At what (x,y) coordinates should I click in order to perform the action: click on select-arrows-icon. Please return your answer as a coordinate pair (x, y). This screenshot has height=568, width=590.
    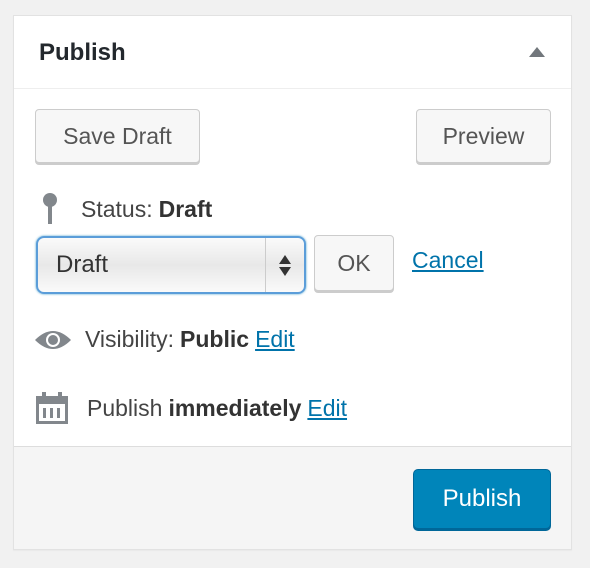
    Looking at the image, I should click on (284, 265).